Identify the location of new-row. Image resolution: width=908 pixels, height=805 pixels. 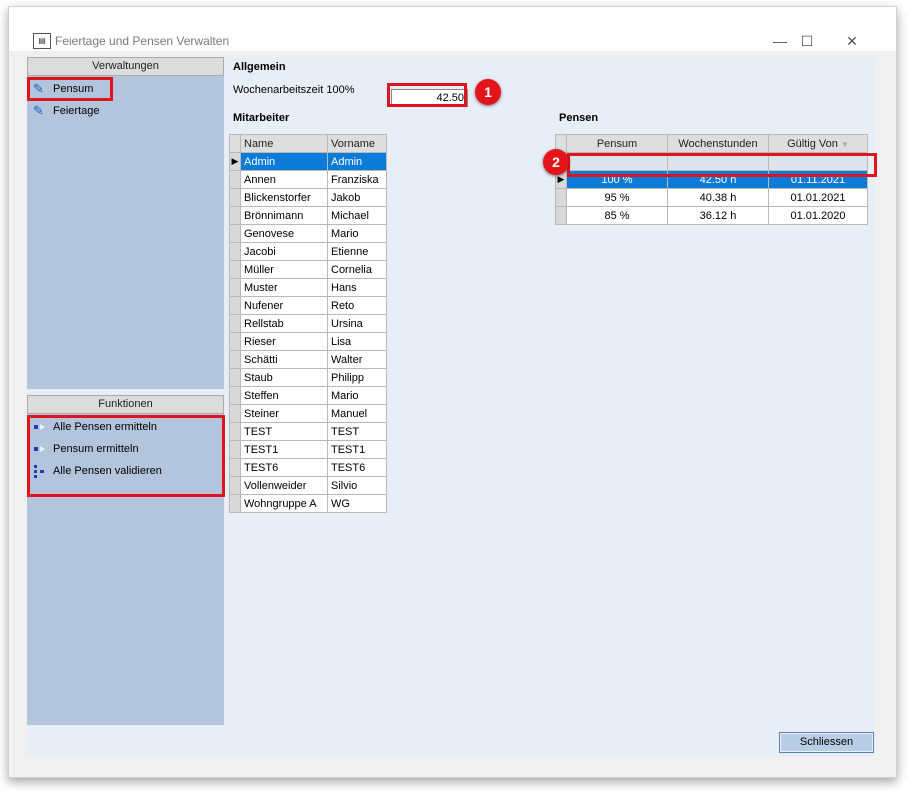
(711, 161).